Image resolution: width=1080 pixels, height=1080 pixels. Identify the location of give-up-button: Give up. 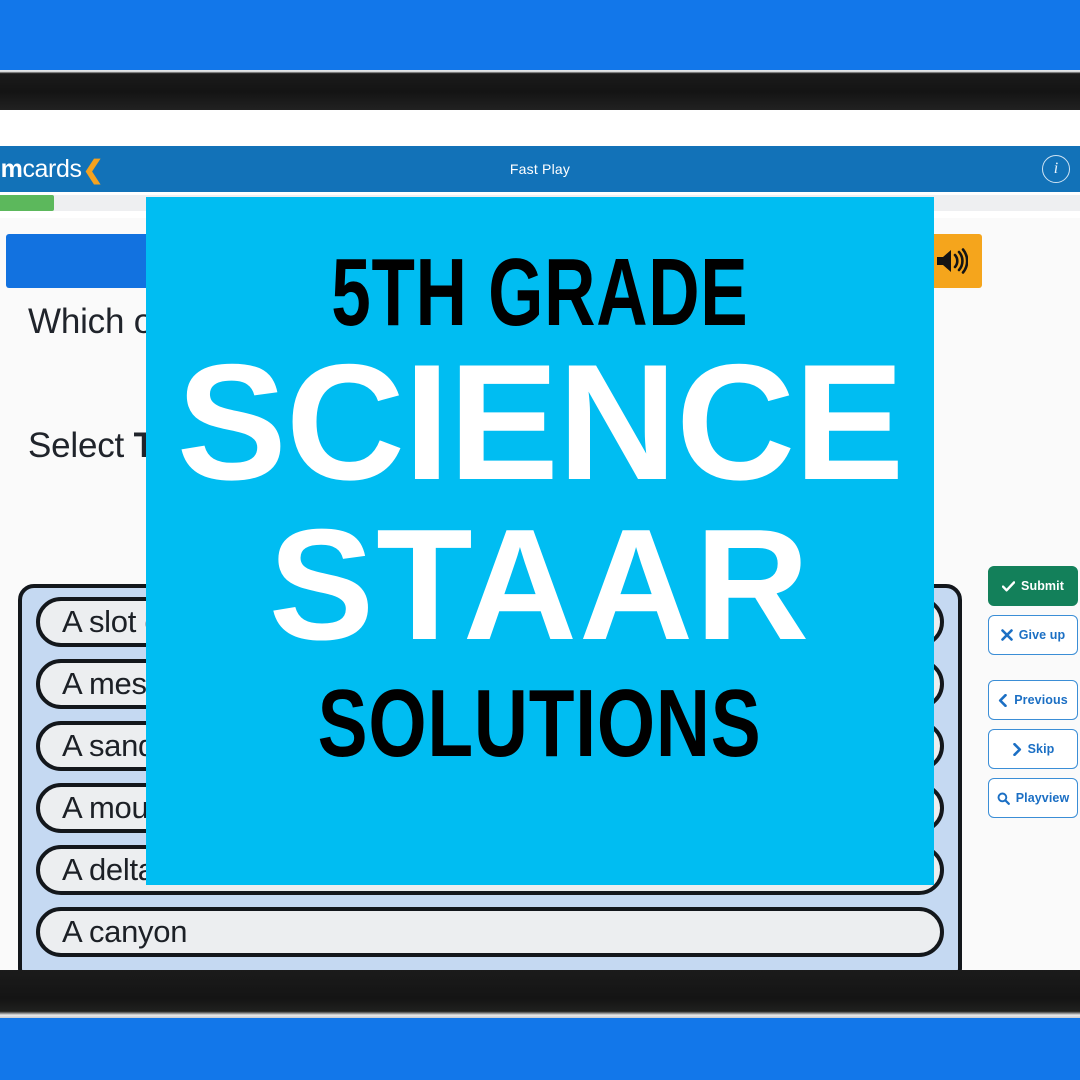
(1033, 635).